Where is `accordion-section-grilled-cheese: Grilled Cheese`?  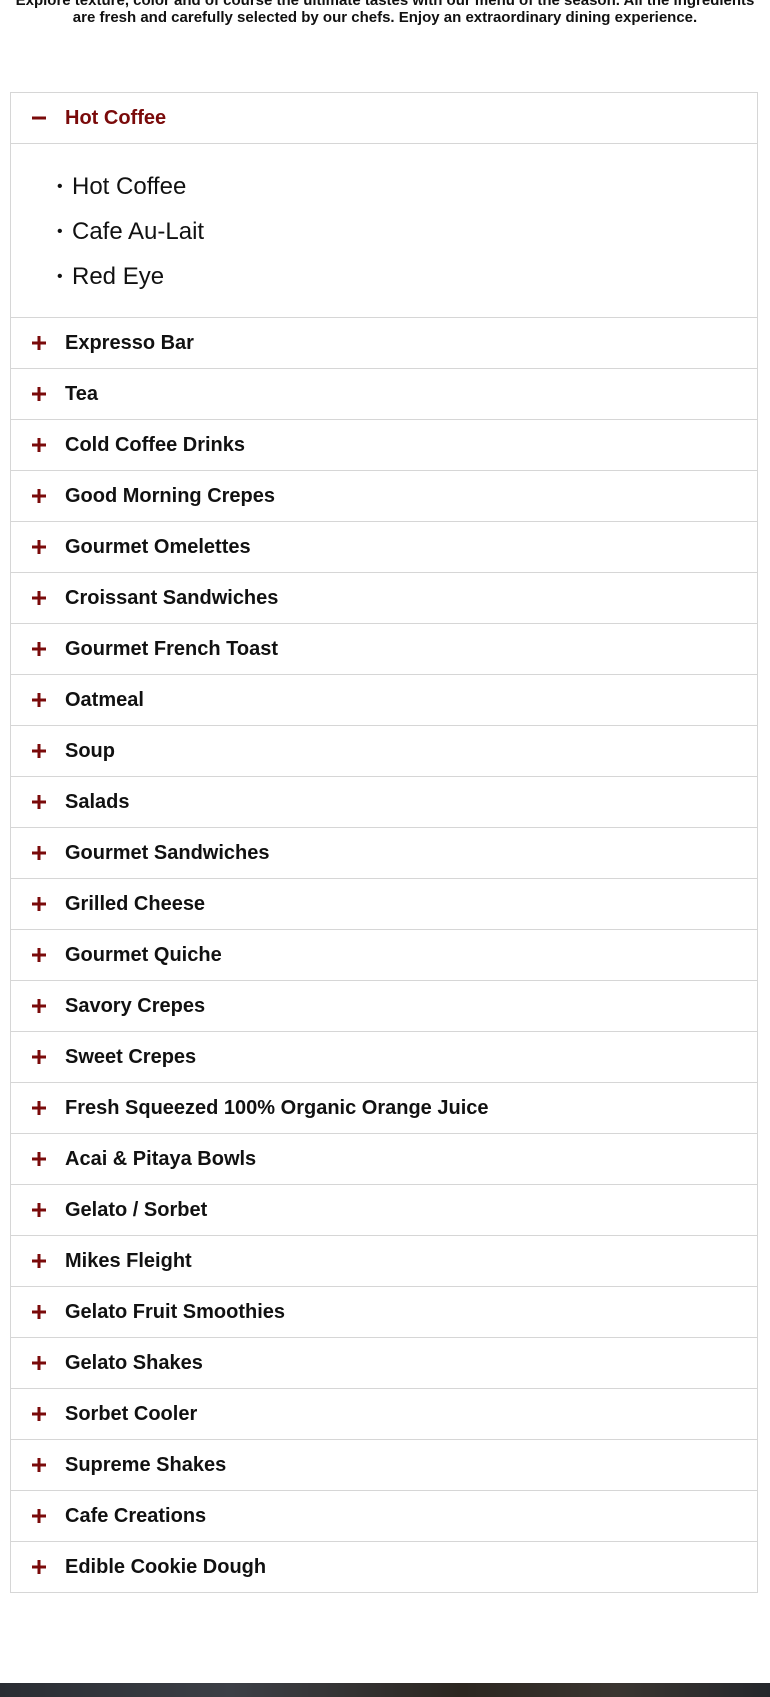
accordion-section-grilled-cheese: Grilled Cheese is located at coordinates (384, 903).